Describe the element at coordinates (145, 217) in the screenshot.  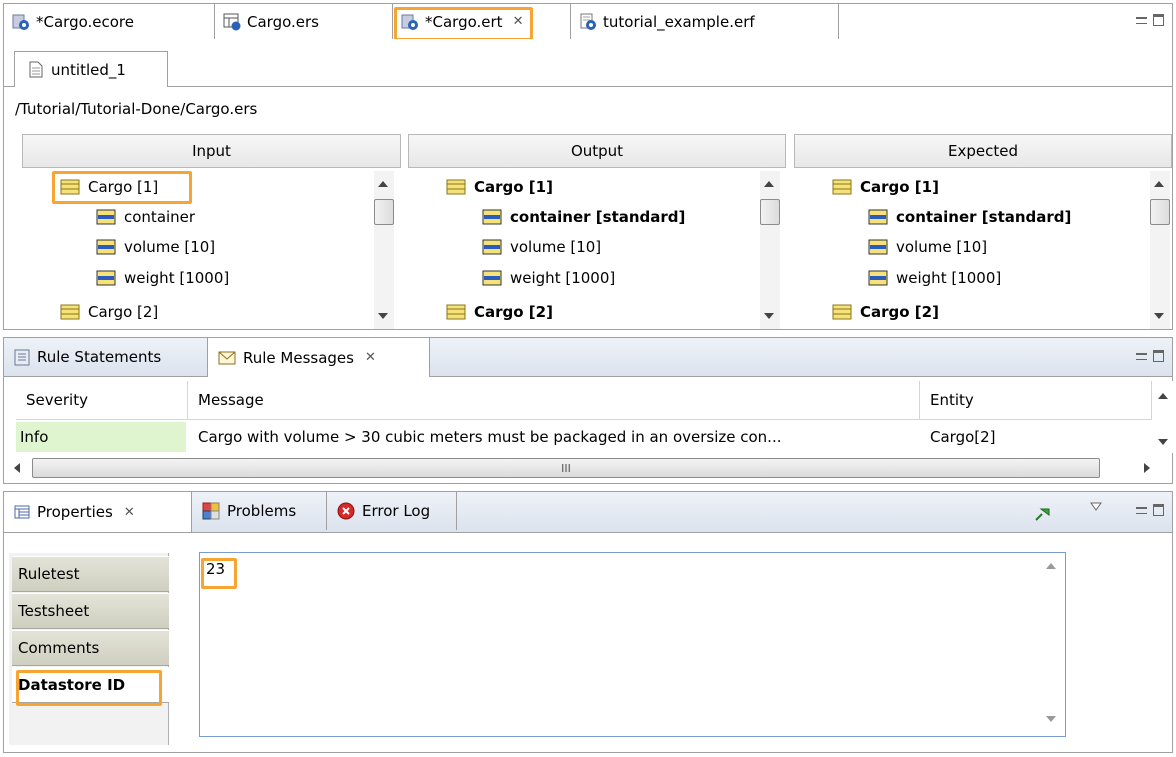
I see `tree-node: container` at that location.